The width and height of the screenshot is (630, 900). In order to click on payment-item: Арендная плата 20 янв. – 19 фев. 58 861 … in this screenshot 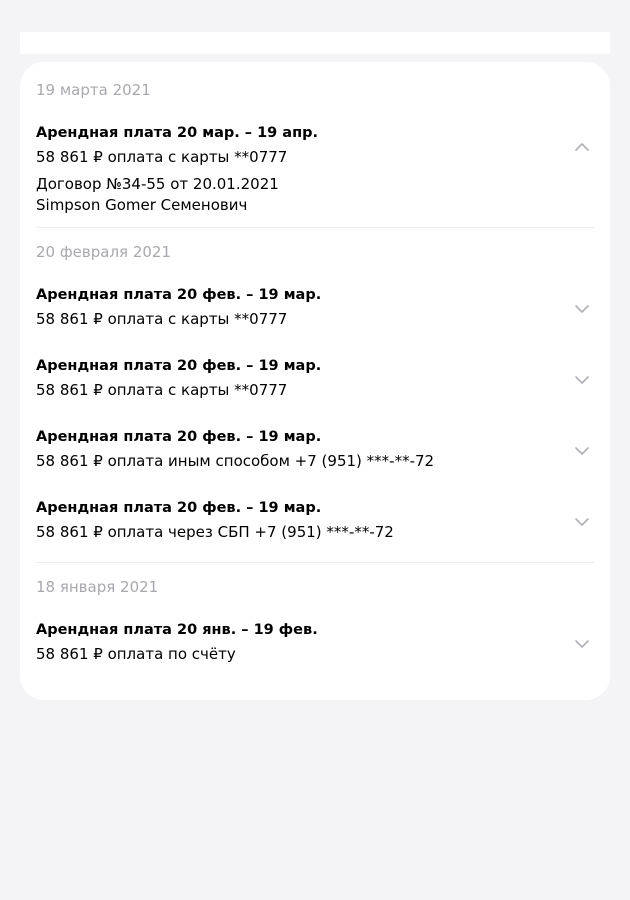, I will do `click(315, 642)`.